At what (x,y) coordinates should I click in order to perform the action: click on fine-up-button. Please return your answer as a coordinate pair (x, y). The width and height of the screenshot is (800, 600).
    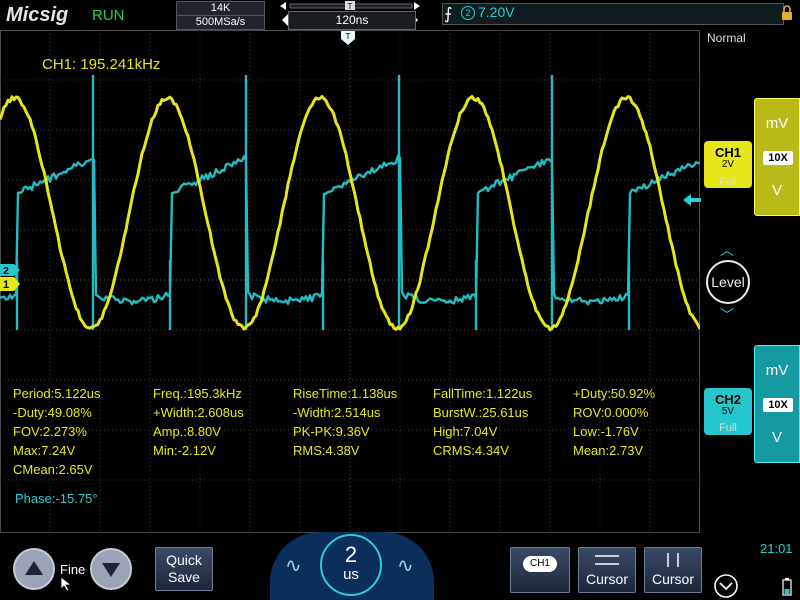
    Looking at the image, I should click on (34, 569).